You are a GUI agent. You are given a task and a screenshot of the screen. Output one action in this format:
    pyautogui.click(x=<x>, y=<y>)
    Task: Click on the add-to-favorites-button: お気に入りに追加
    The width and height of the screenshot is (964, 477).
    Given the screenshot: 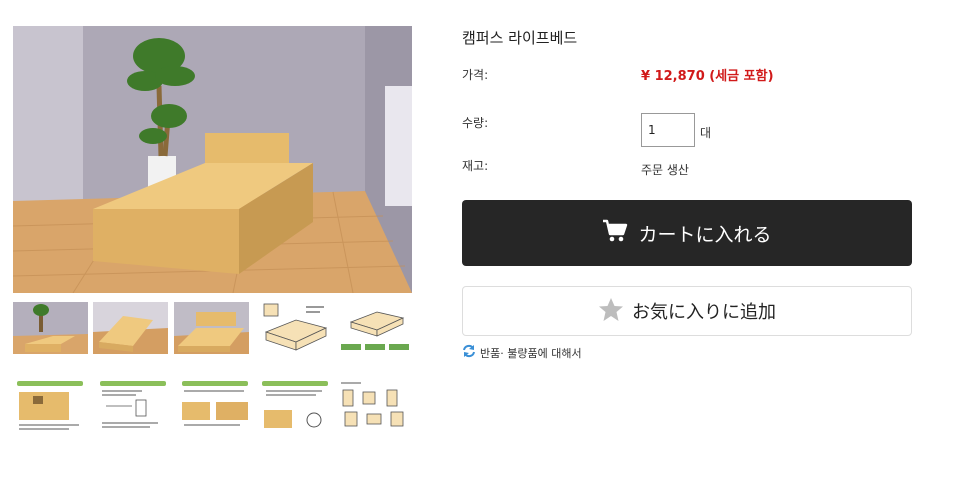 What is the action you would take?
    pyautogui.click(x=687, y=311)
    